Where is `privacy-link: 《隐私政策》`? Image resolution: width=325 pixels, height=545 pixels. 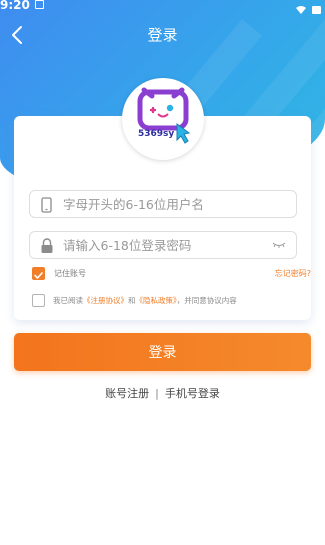 privacy-link: 《隐私政策》 is located at coordinates (156, 300).